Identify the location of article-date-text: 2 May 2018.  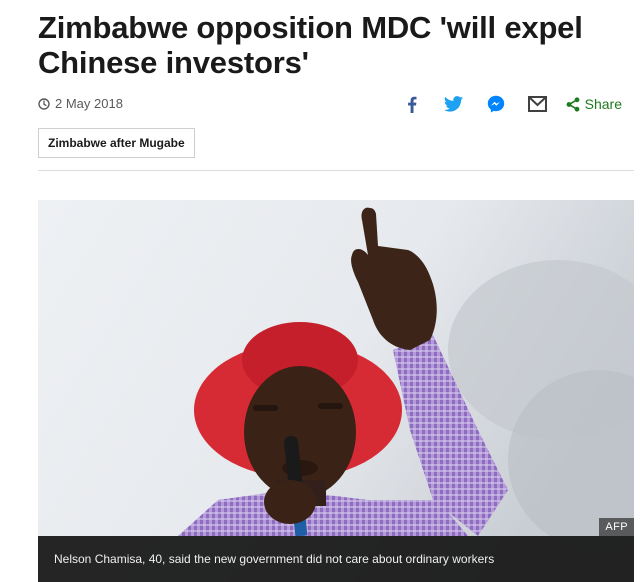
(89, 103).